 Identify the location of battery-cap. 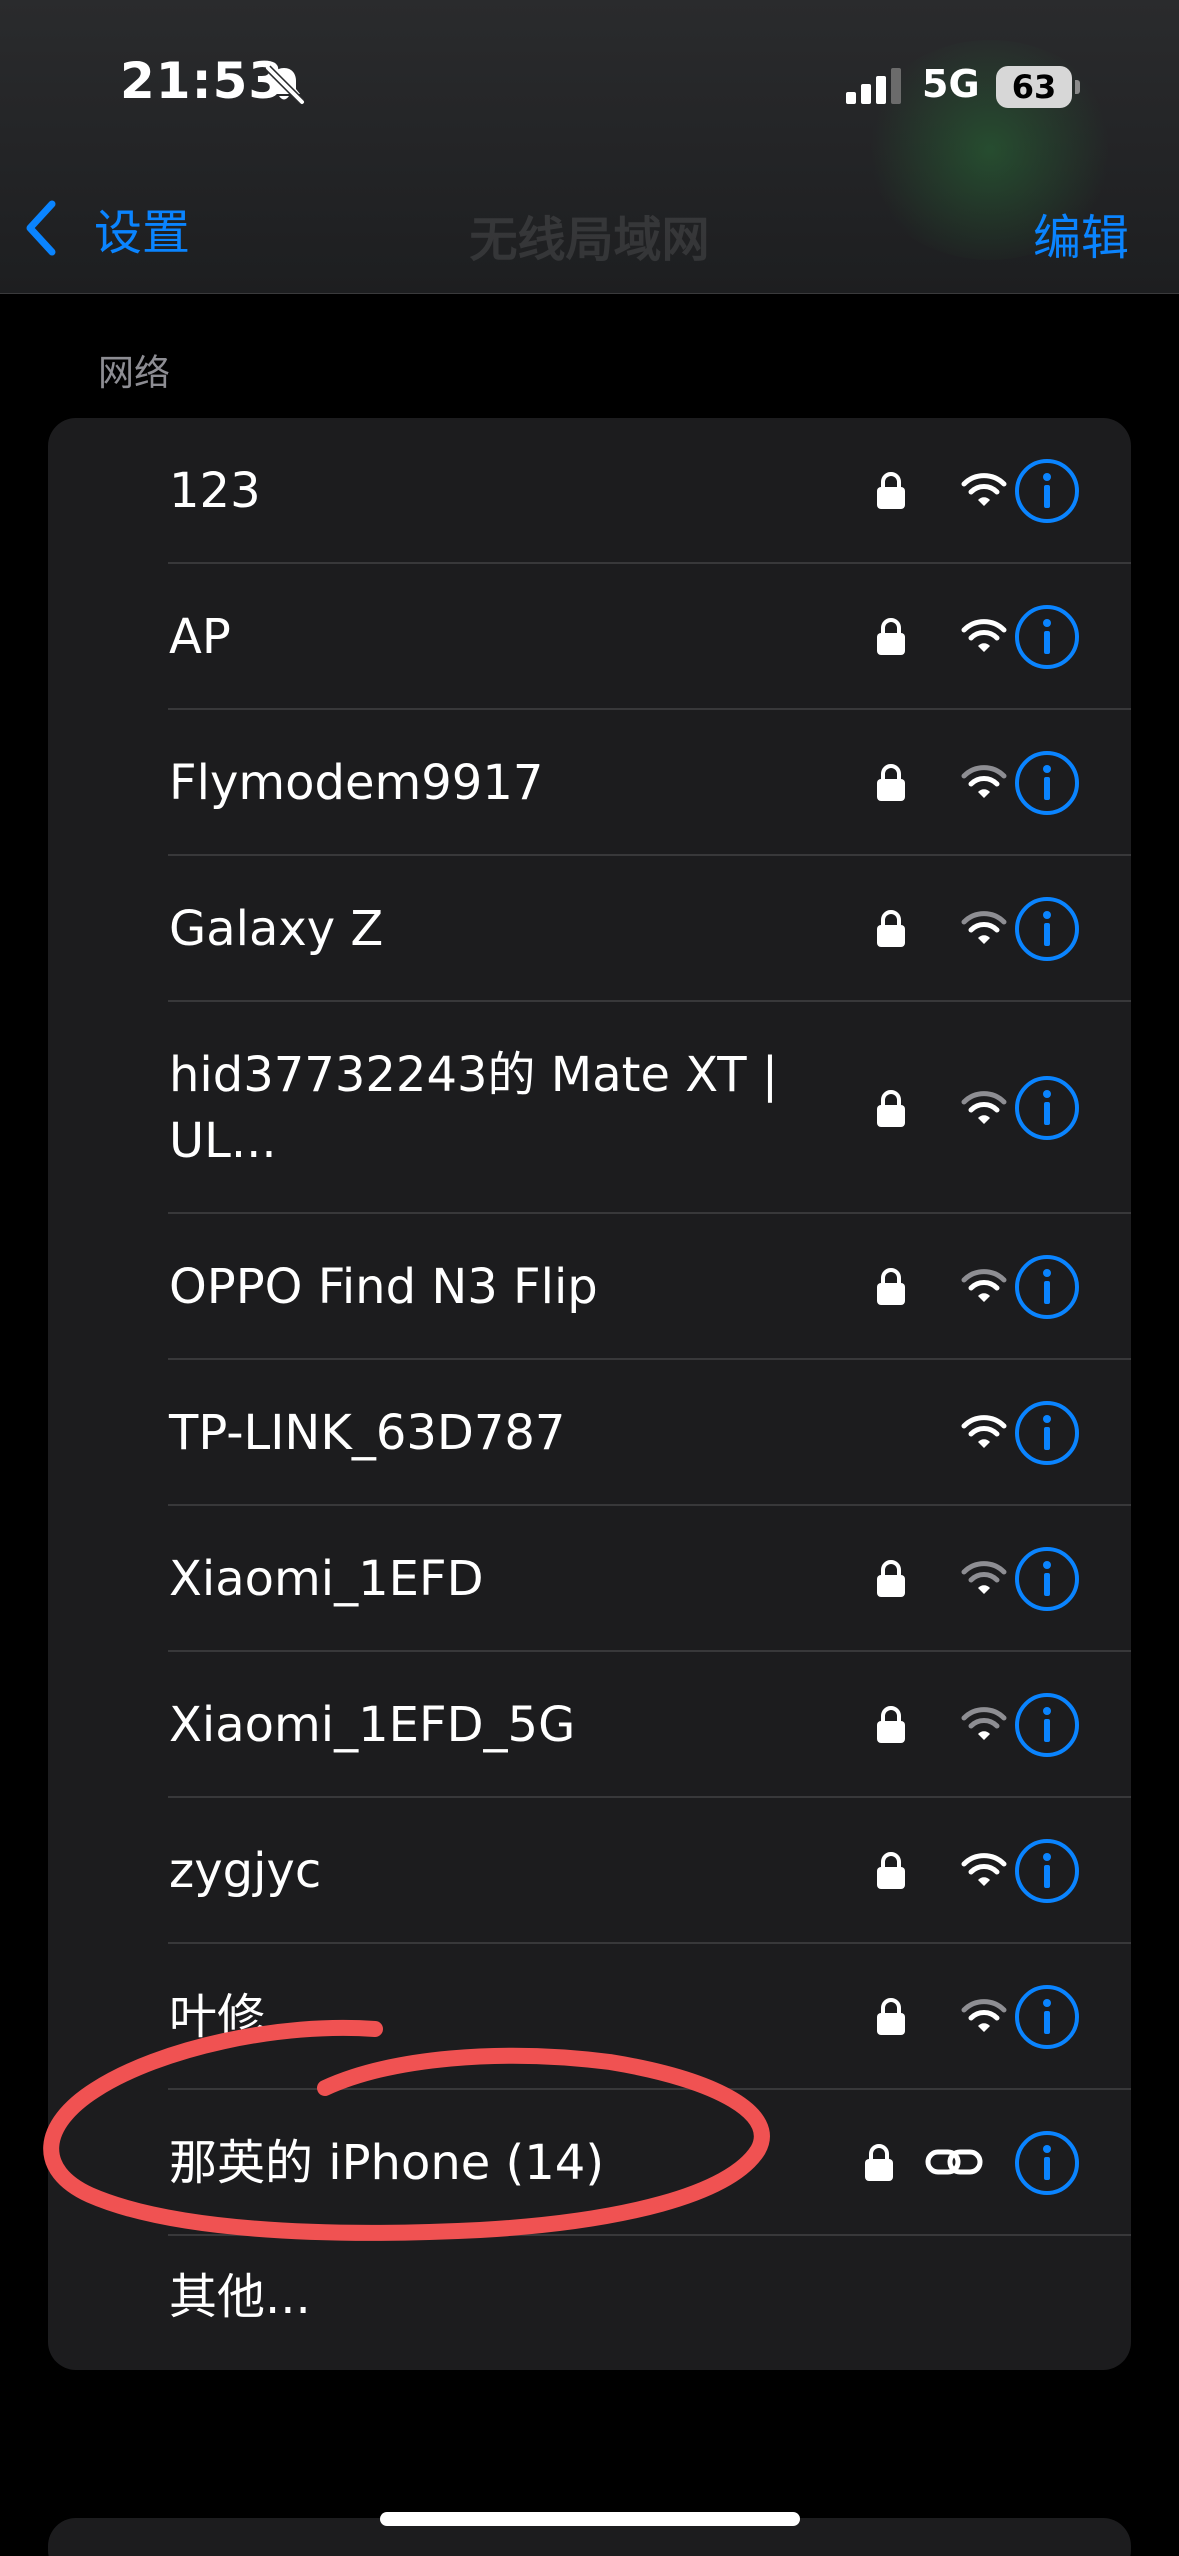
(1077, 87).